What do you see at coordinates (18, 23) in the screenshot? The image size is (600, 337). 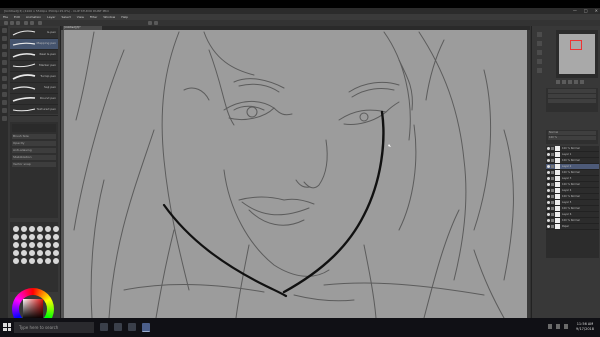 I see `save-icon` at bounding box center [18, 23].